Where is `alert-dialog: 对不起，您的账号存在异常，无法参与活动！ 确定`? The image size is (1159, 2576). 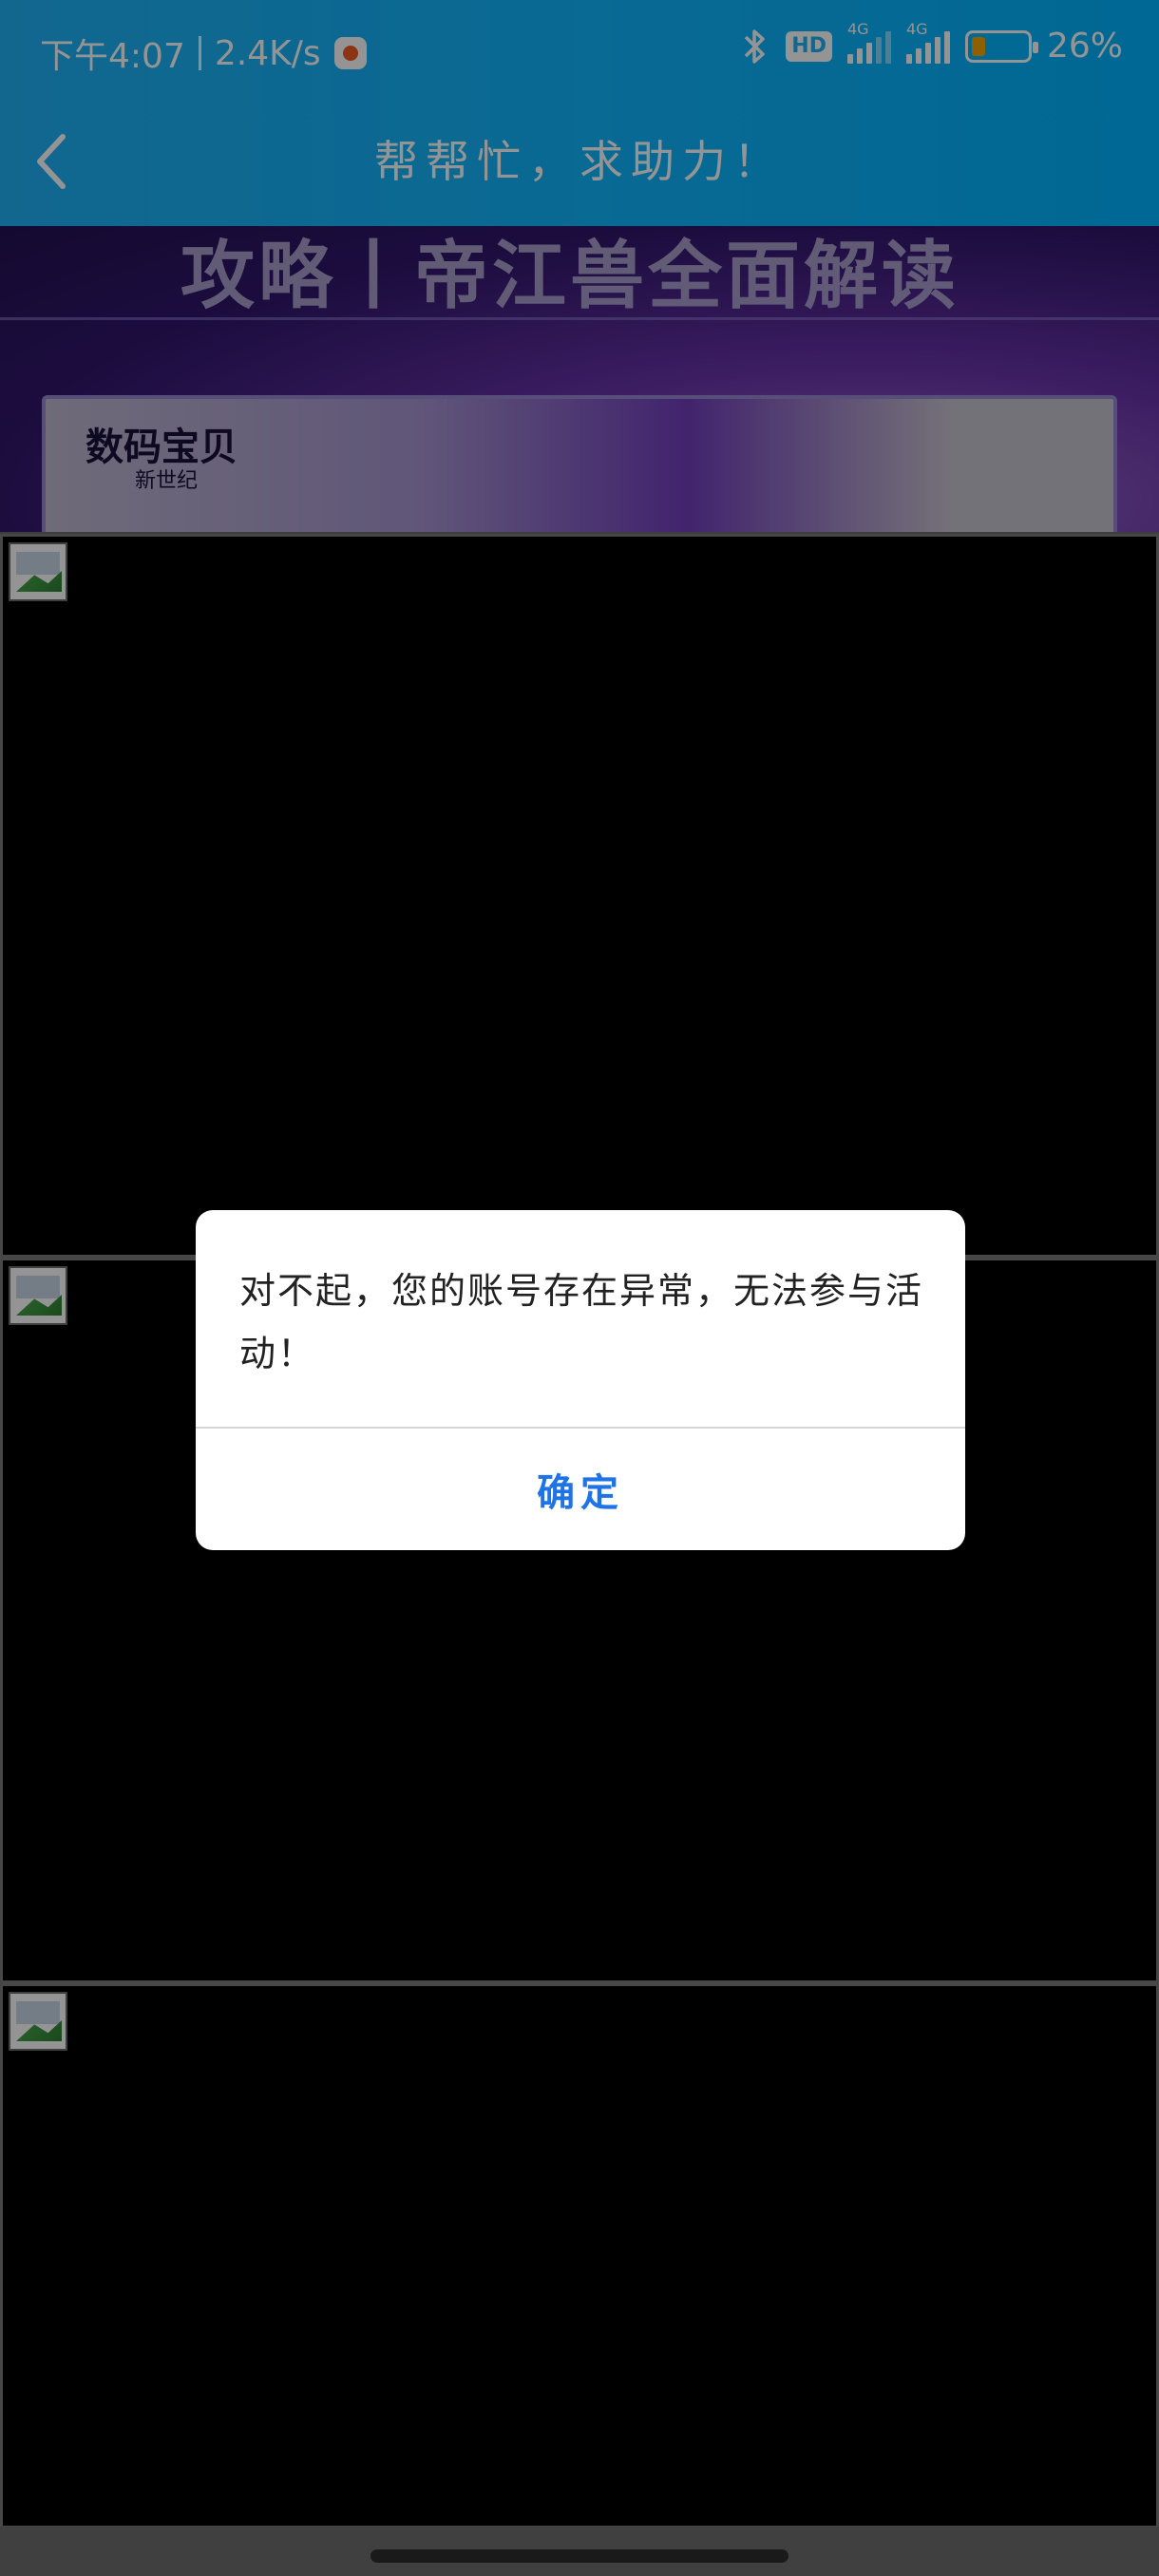 alert-dialog: 对不起，您的账号存在异常，无法参与活动！ 确定 is located at coordinates (580, 1380).